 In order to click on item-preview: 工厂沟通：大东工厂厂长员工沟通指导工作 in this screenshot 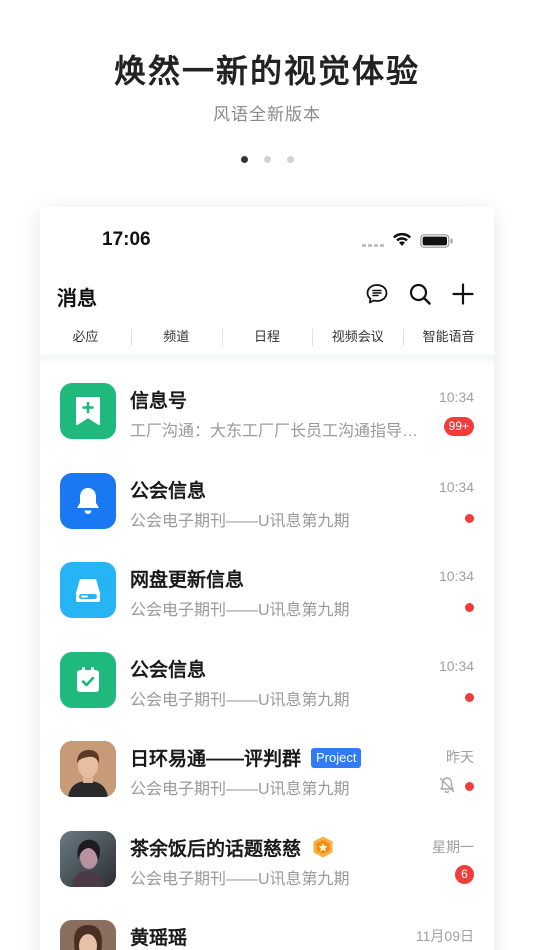, I will do `click(280, 431)`.